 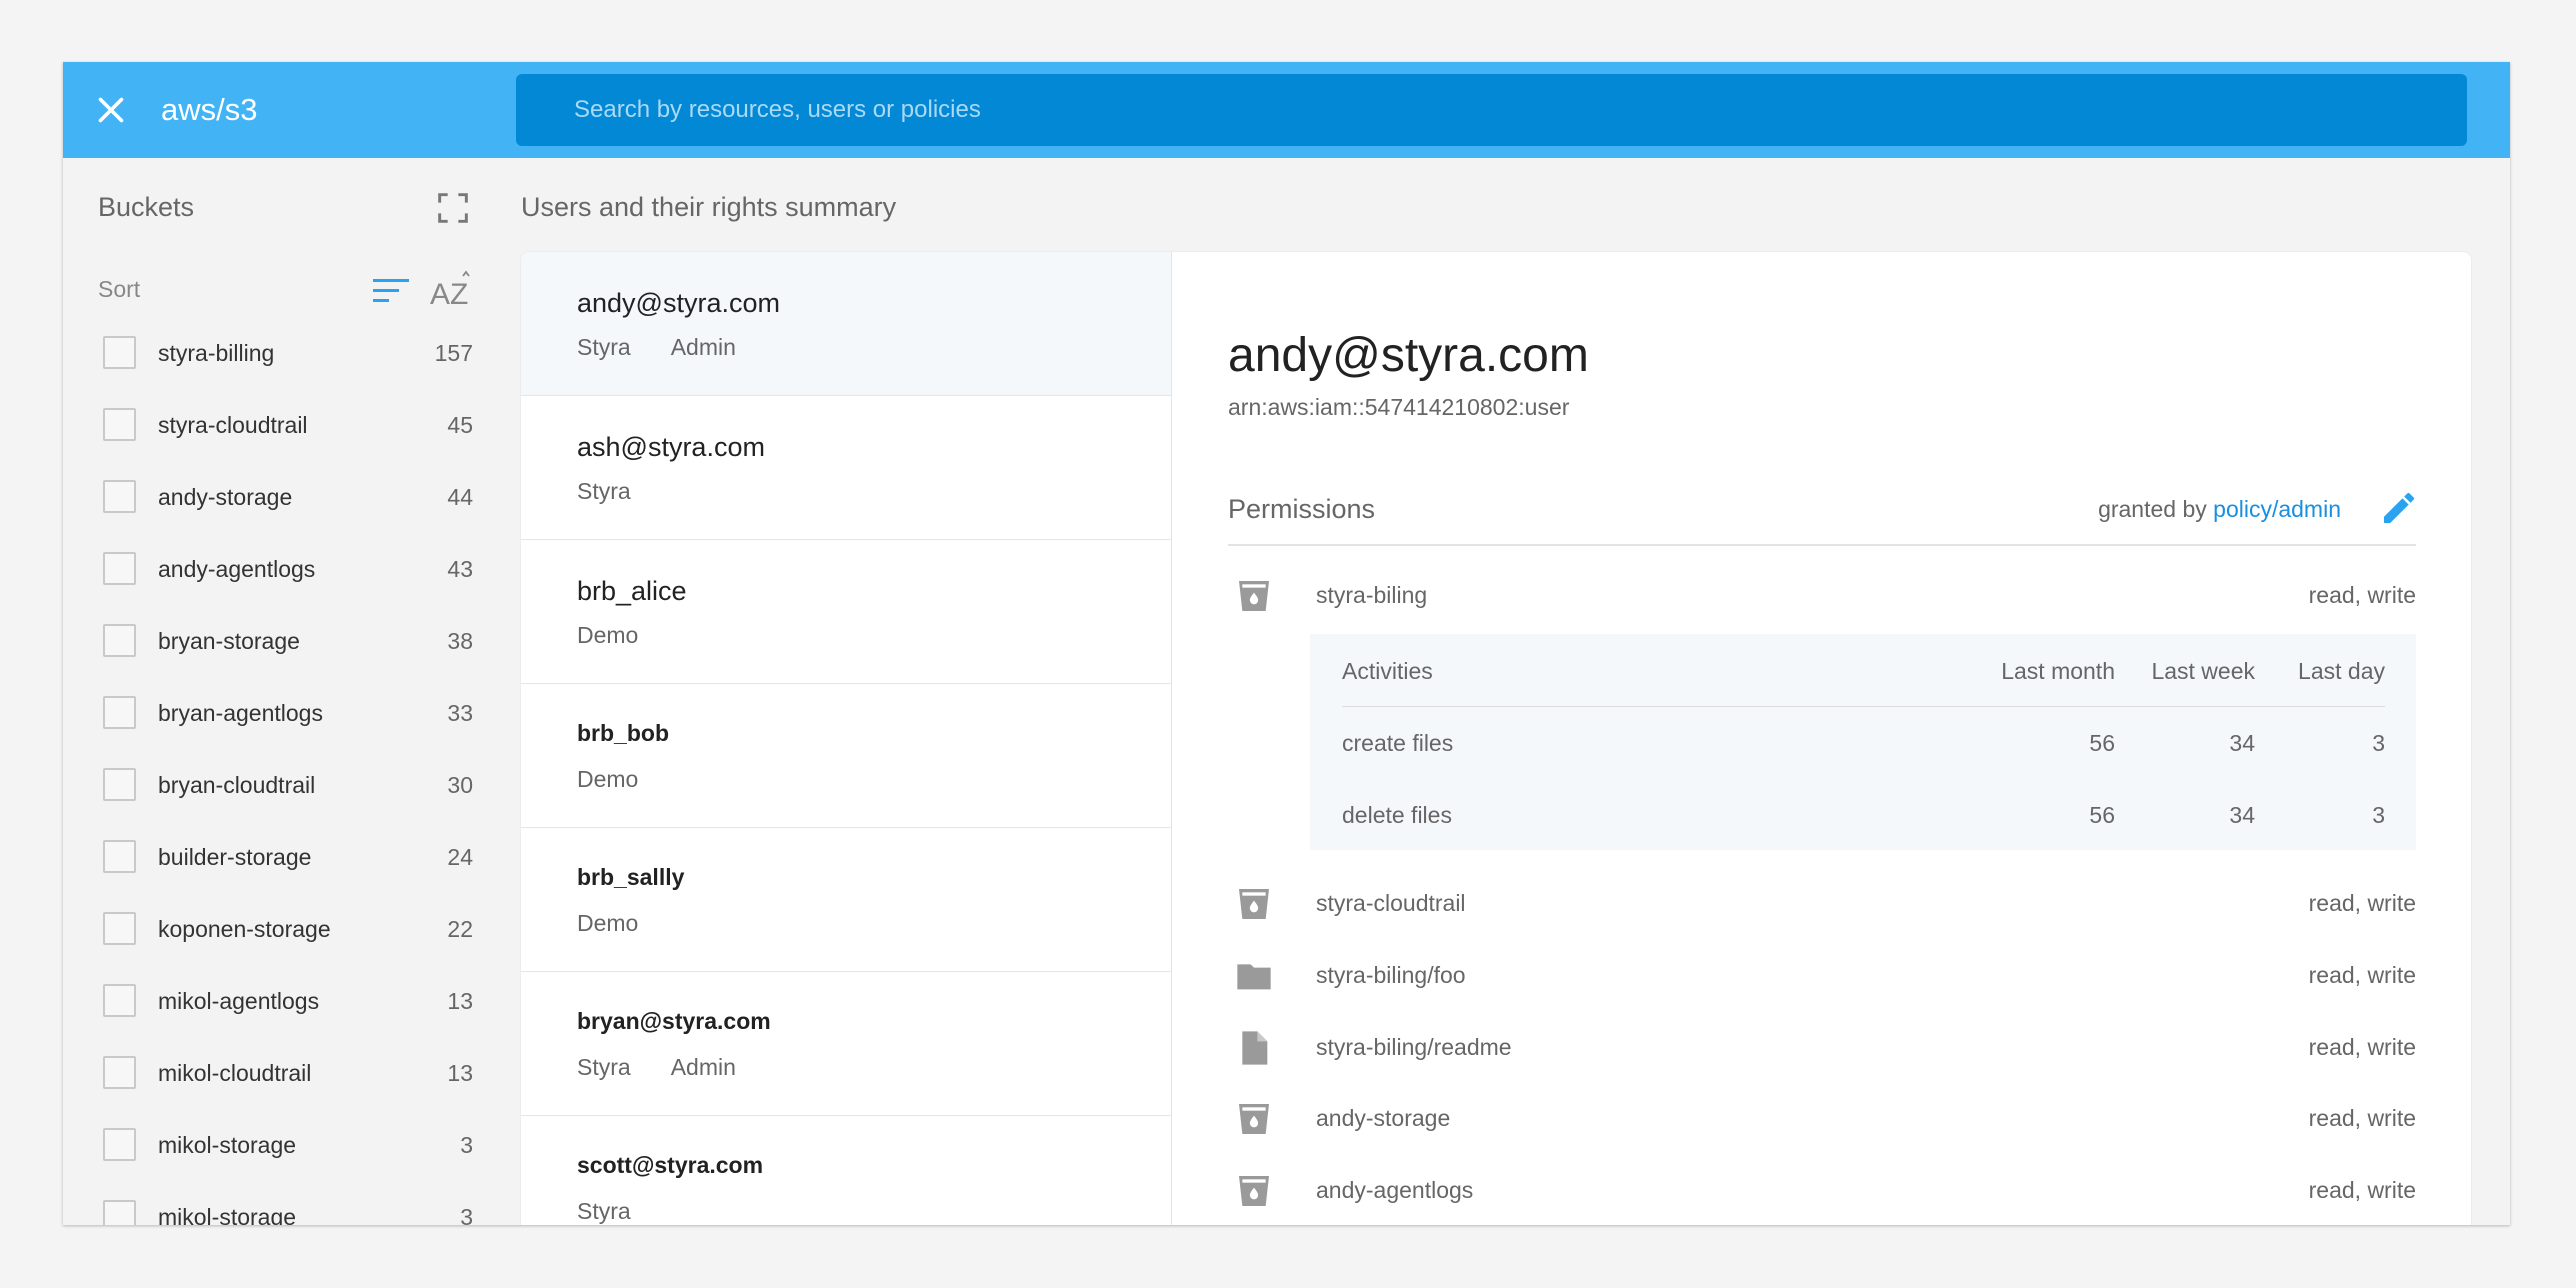 I want to click on granted-by: granted by policy/admin, so click(x=2219, y=509).